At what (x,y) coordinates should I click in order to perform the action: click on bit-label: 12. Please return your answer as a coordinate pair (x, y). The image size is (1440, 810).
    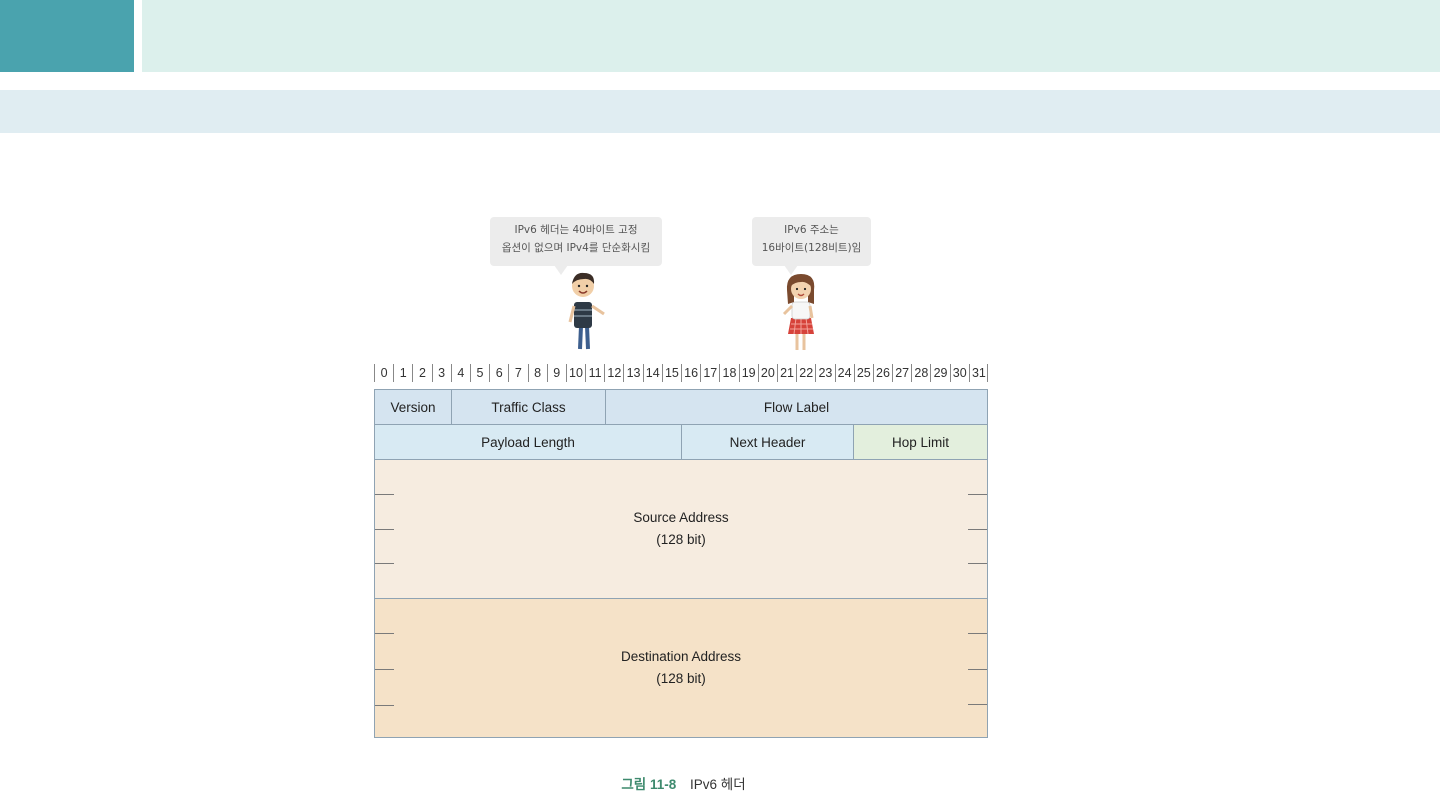
    Looking at the image, I should click on (613, 373).